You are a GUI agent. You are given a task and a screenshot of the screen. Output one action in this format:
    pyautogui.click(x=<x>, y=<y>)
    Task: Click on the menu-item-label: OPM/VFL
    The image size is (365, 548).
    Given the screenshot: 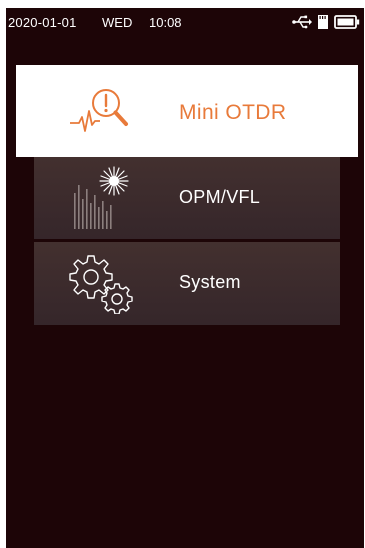 What is the action you would take?
    pyautogui.click(x=220, y=197)
    